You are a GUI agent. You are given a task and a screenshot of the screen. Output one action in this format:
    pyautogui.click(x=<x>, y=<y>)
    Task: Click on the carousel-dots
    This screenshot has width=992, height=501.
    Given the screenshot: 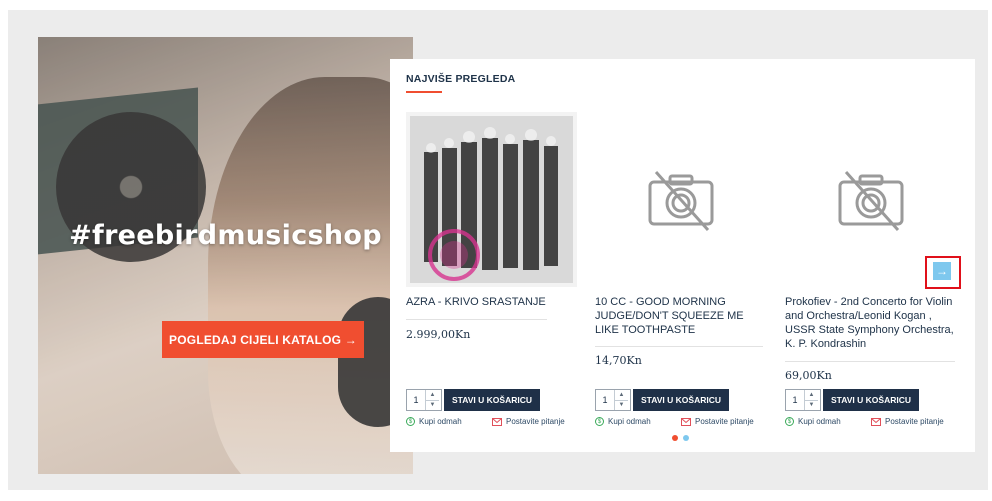 What is the action you would take?
    pyautogui.click(x=680, y=438)
    